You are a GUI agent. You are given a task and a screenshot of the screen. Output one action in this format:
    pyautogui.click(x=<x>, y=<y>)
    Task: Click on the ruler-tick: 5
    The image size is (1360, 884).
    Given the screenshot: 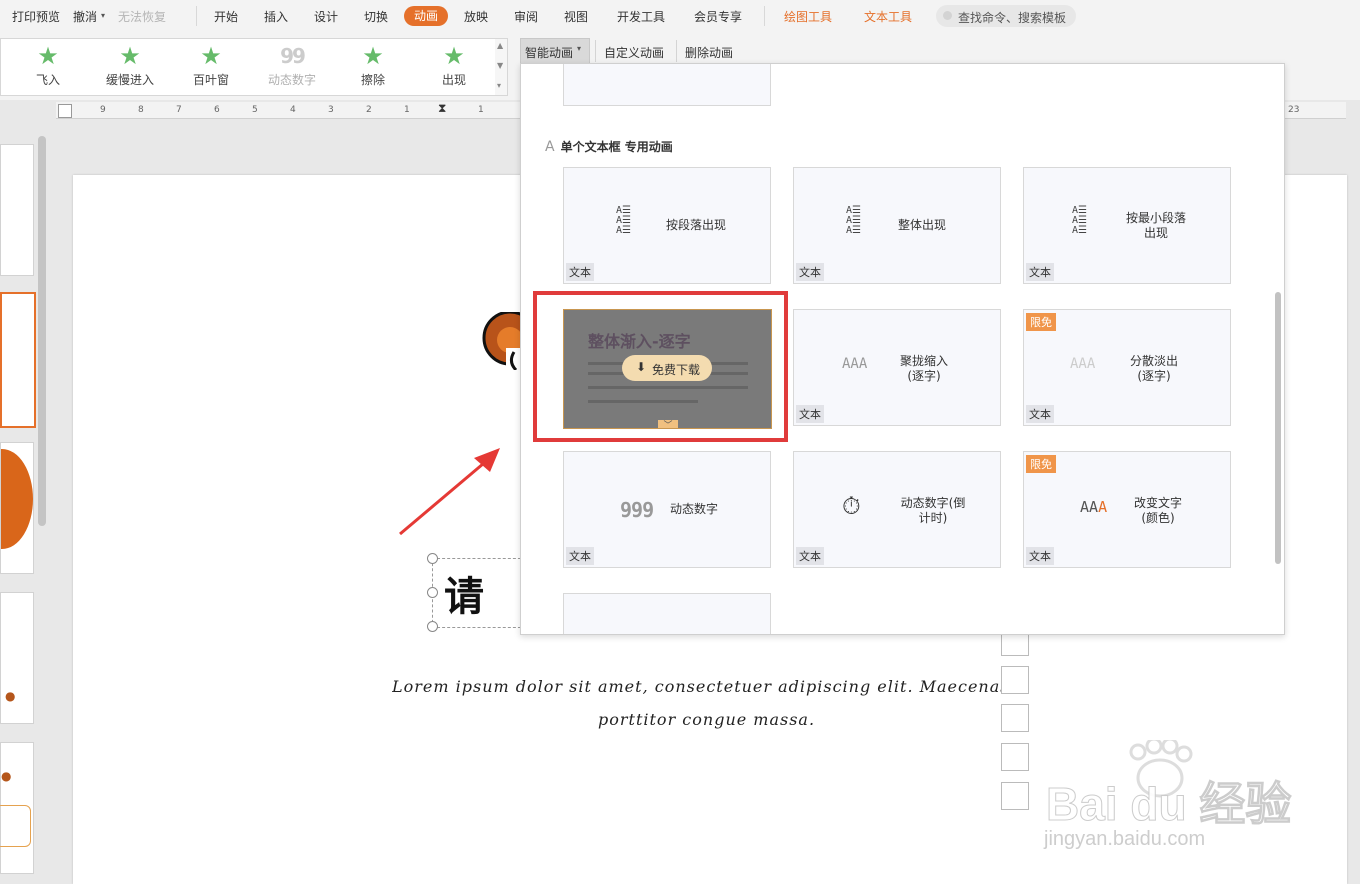 What is the action you would take?
    pyautogui.click(x=255, y=110)
    